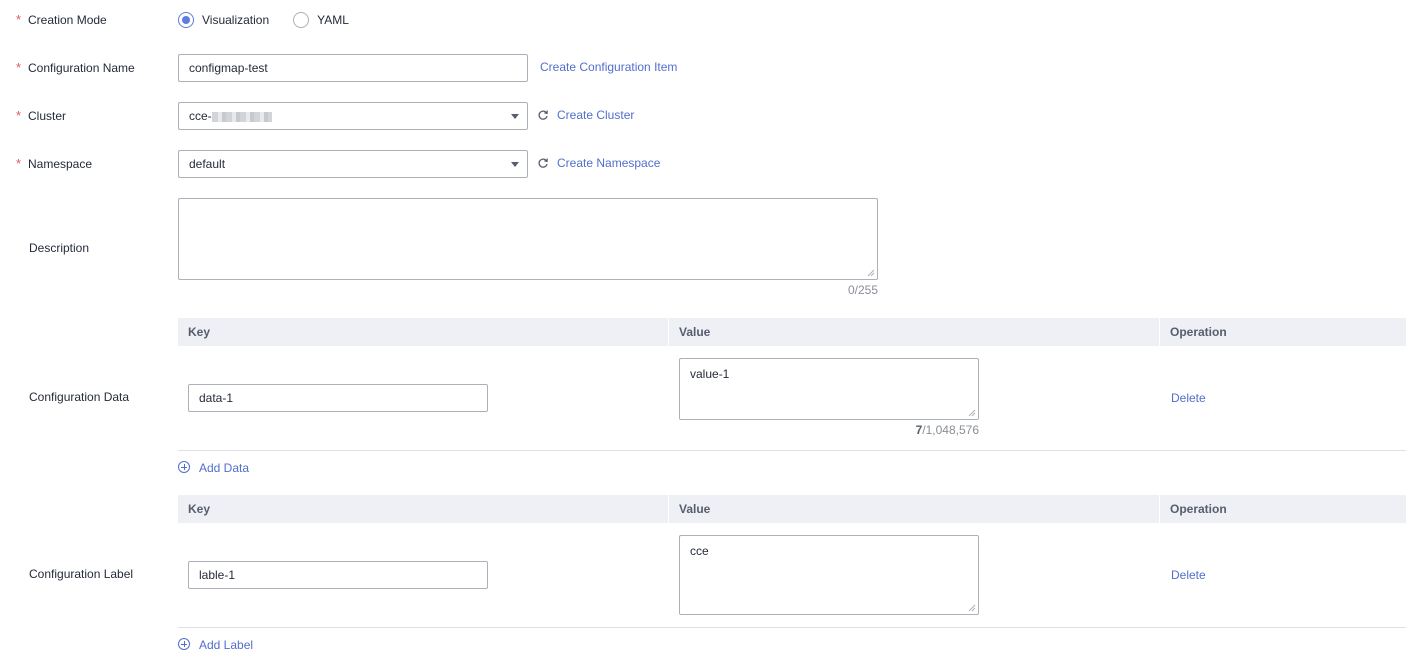 The width and height of the screenshot is (1408, 660). What do you see at coordinates (275, 20) in the screenshot?
I see `creation-mode-radio-group: Visualization YAML` at bounding box center [275, 20].